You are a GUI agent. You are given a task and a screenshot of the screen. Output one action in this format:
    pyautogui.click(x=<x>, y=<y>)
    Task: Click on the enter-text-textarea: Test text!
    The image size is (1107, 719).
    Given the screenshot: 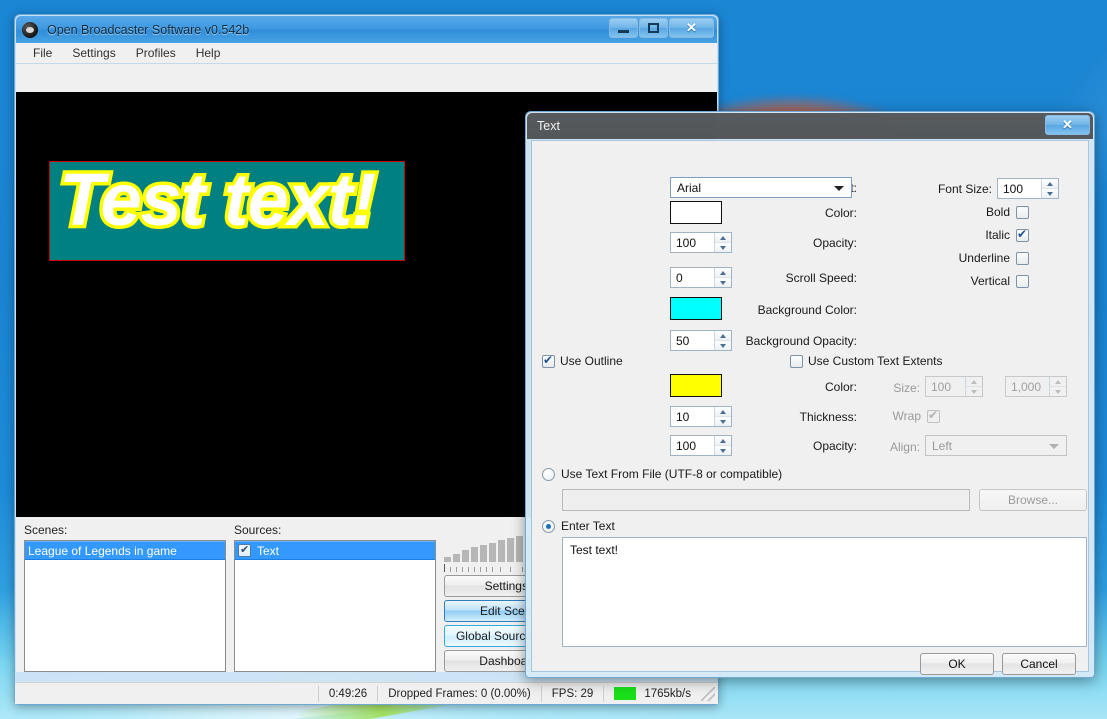 What is the action you would take?
    pyautogui.click(x=824, y=592)
    